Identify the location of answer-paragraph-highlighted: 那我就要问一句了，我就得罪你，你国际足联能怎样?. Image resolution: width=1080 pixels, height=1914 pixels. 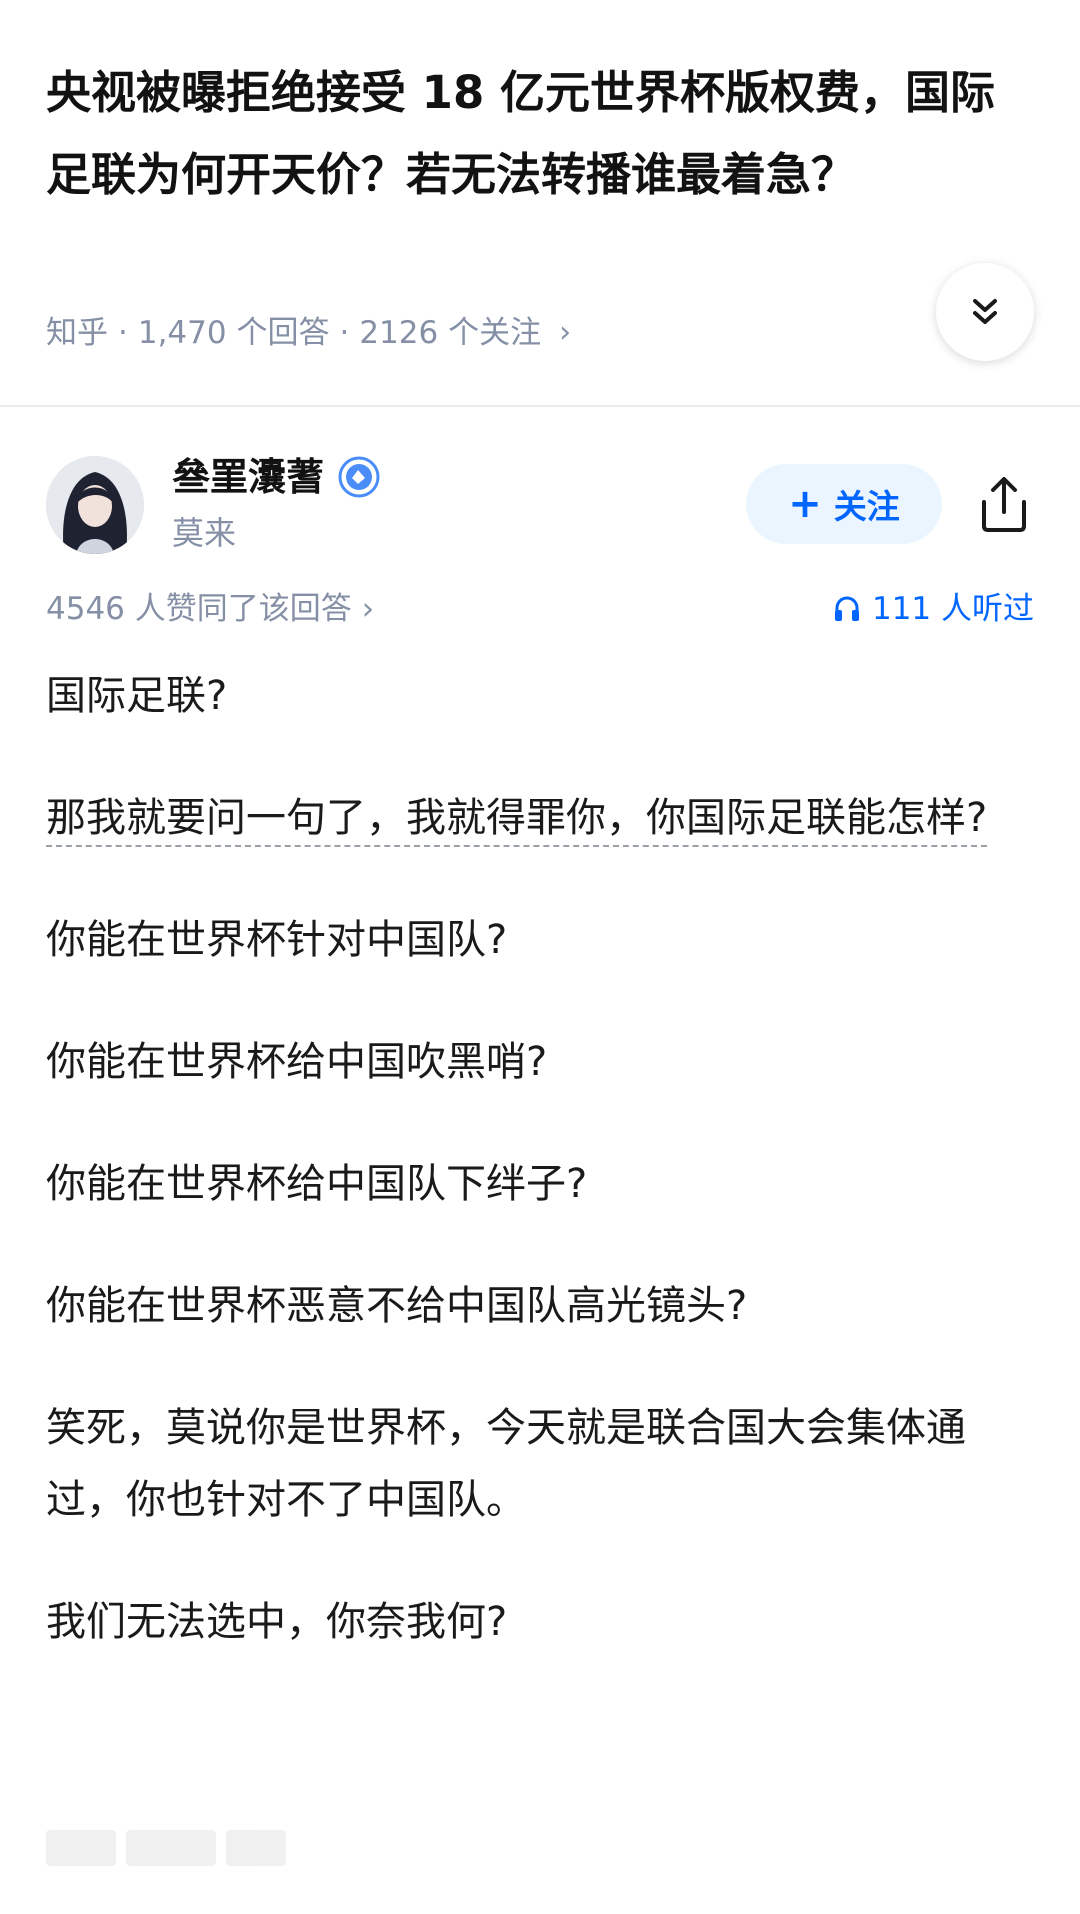
(541, 818).